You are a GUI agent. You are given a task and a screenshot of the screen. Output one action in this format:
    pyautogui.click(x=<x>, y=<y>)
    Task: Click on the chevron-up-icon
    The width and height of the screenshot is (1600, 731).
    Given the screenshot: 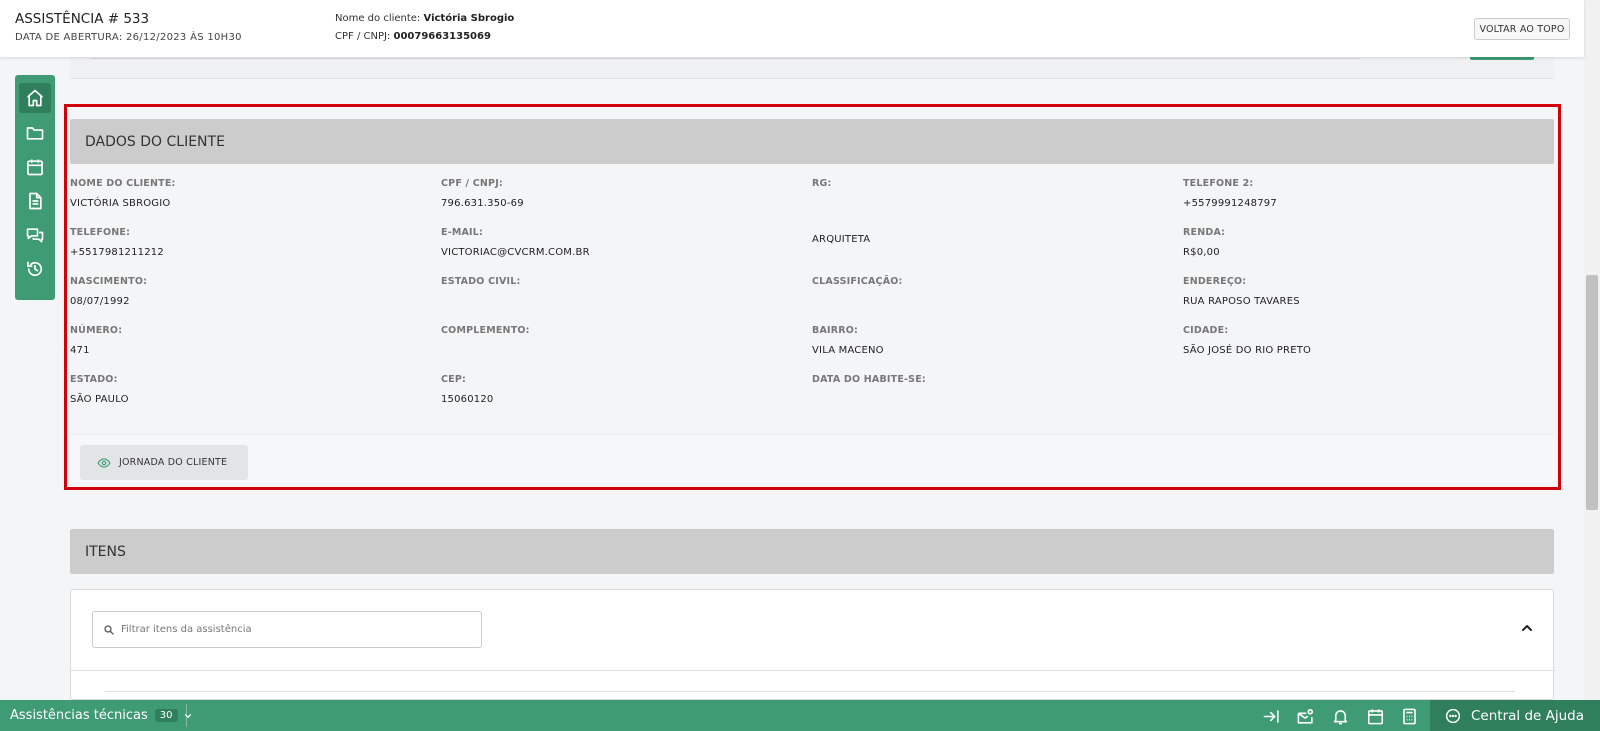 What is the action you would take?
    pyautogui.click(x=1527, y=628)
    